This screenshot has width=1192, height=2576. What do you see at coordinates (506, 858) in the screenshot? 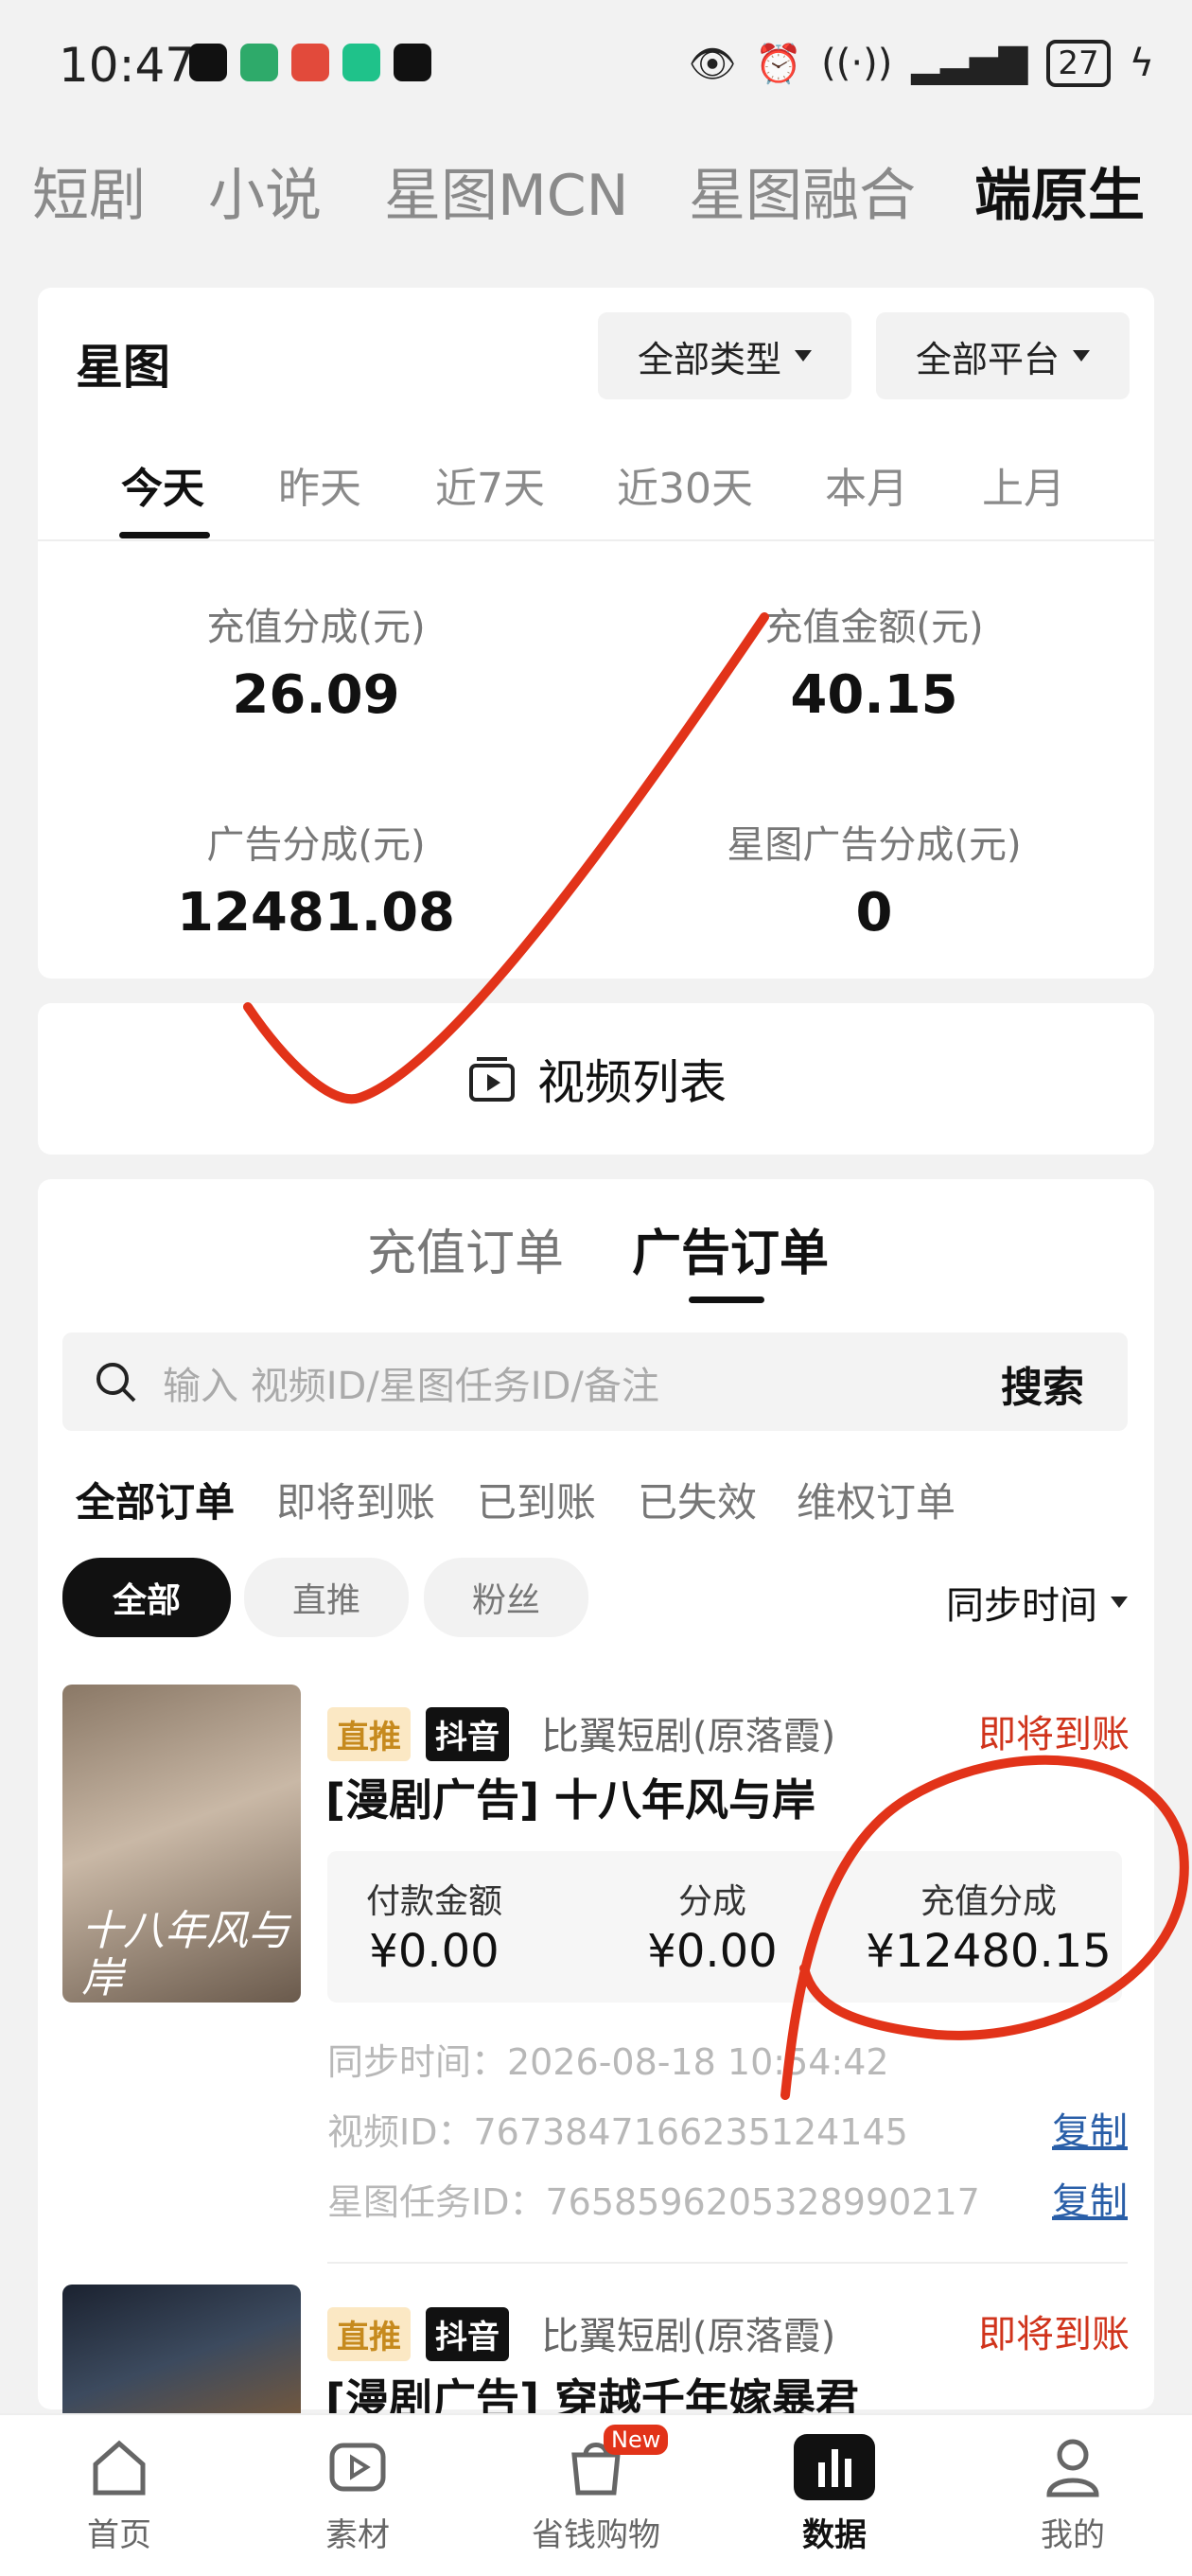
I see `red-checkmark` at bounding box center [506, 858].